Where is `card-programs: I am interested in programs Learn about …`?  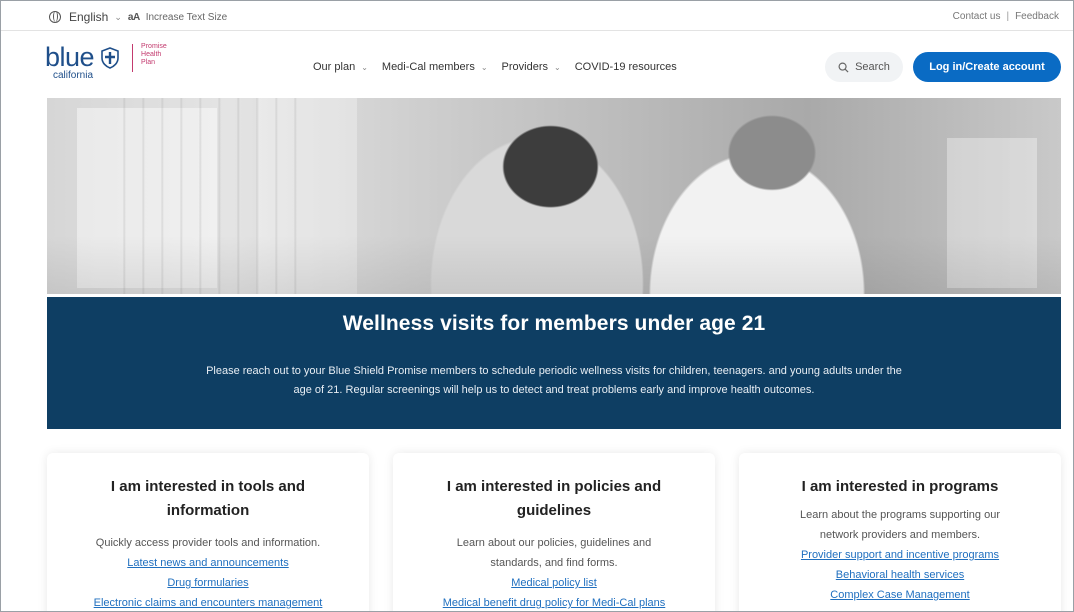
card-programs: I am interested in programs Learn about … is located at coordinates (900, 532).